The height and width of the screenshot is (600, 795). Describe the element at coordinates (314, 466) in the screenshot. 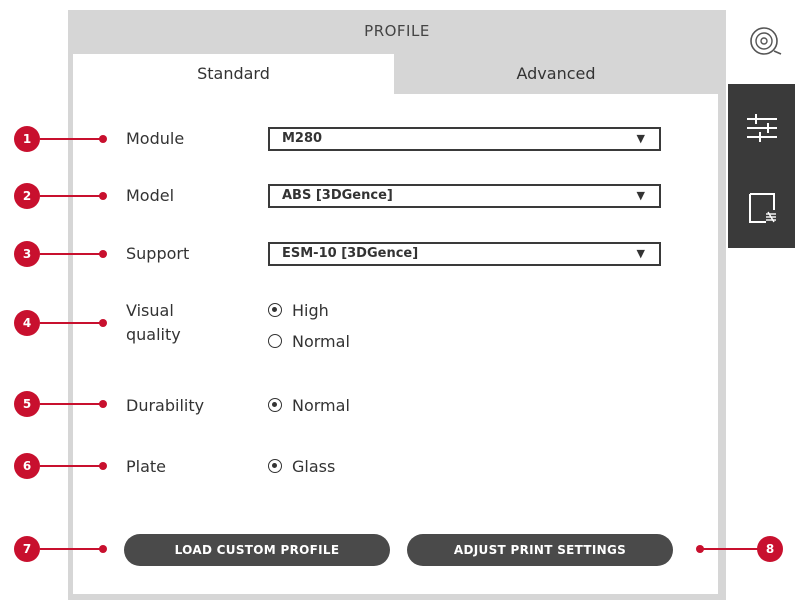

I see `plate-glass-label: Glass` at that location.